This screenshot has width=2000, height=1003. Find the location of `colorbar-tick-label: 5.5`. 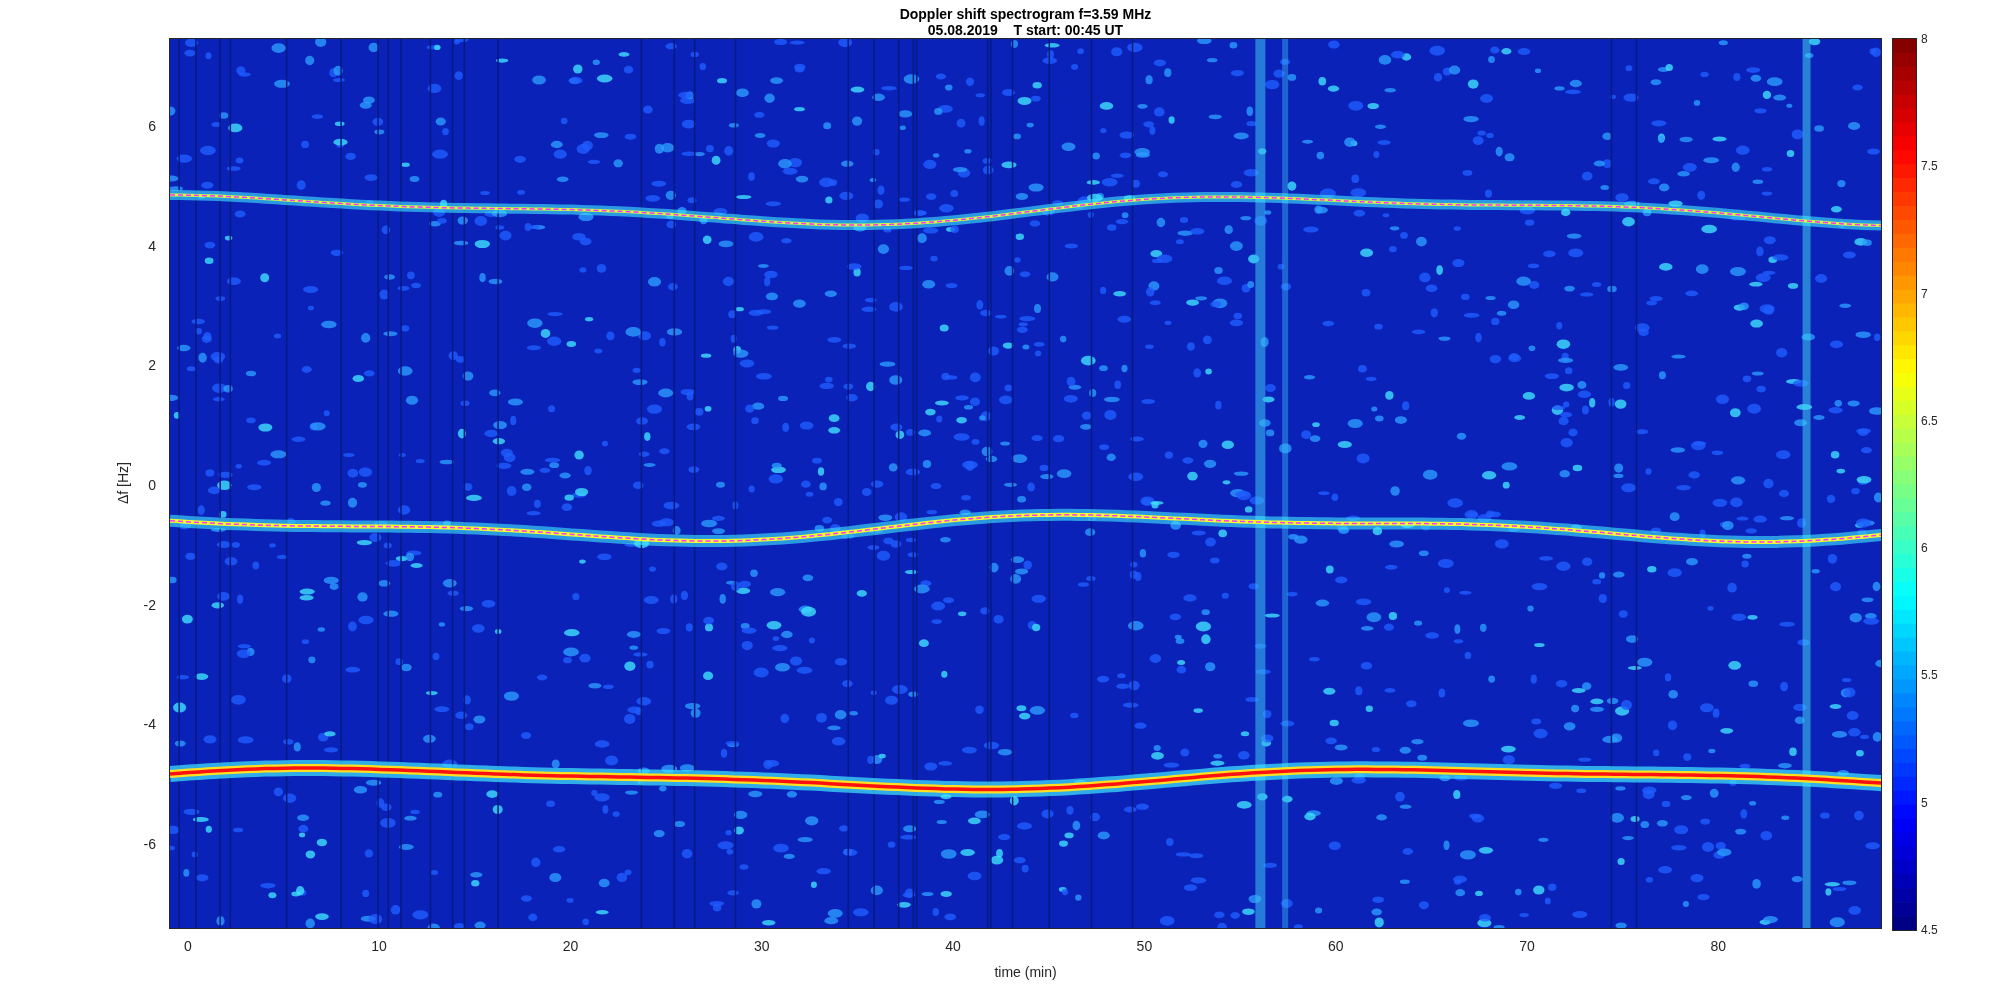

colorbar-tick-label: 5.5 is located at coordinates (1929, 675).